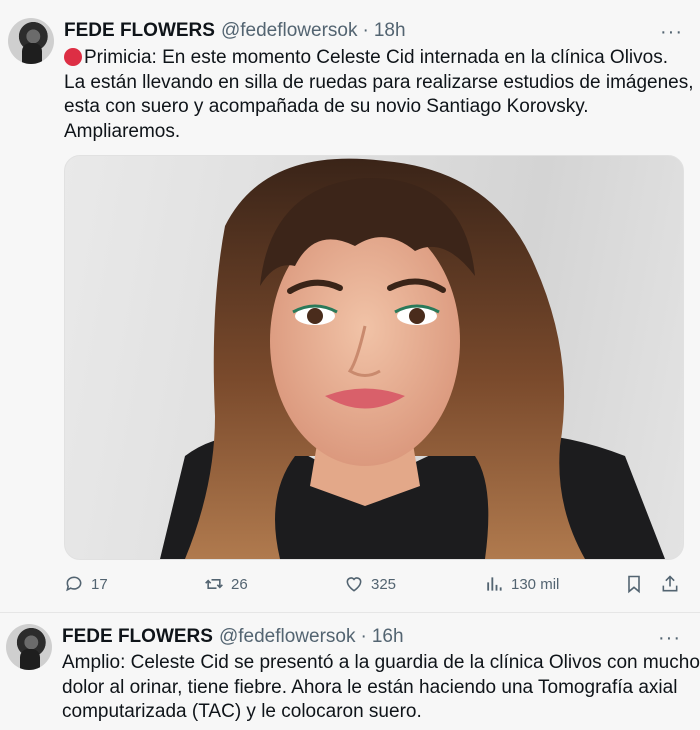 This screenshot has width=700, height=730. I want to click on bookmark-icon, so click(634, 584).